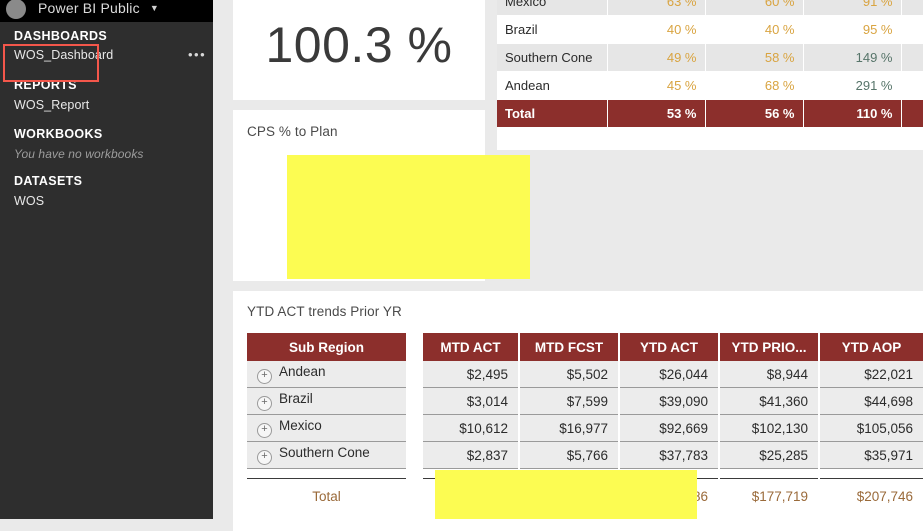  Describe the element at coordinates (359, 45) in the screenshot. I see `kpi-value-primary: 100.3 %` at that location.